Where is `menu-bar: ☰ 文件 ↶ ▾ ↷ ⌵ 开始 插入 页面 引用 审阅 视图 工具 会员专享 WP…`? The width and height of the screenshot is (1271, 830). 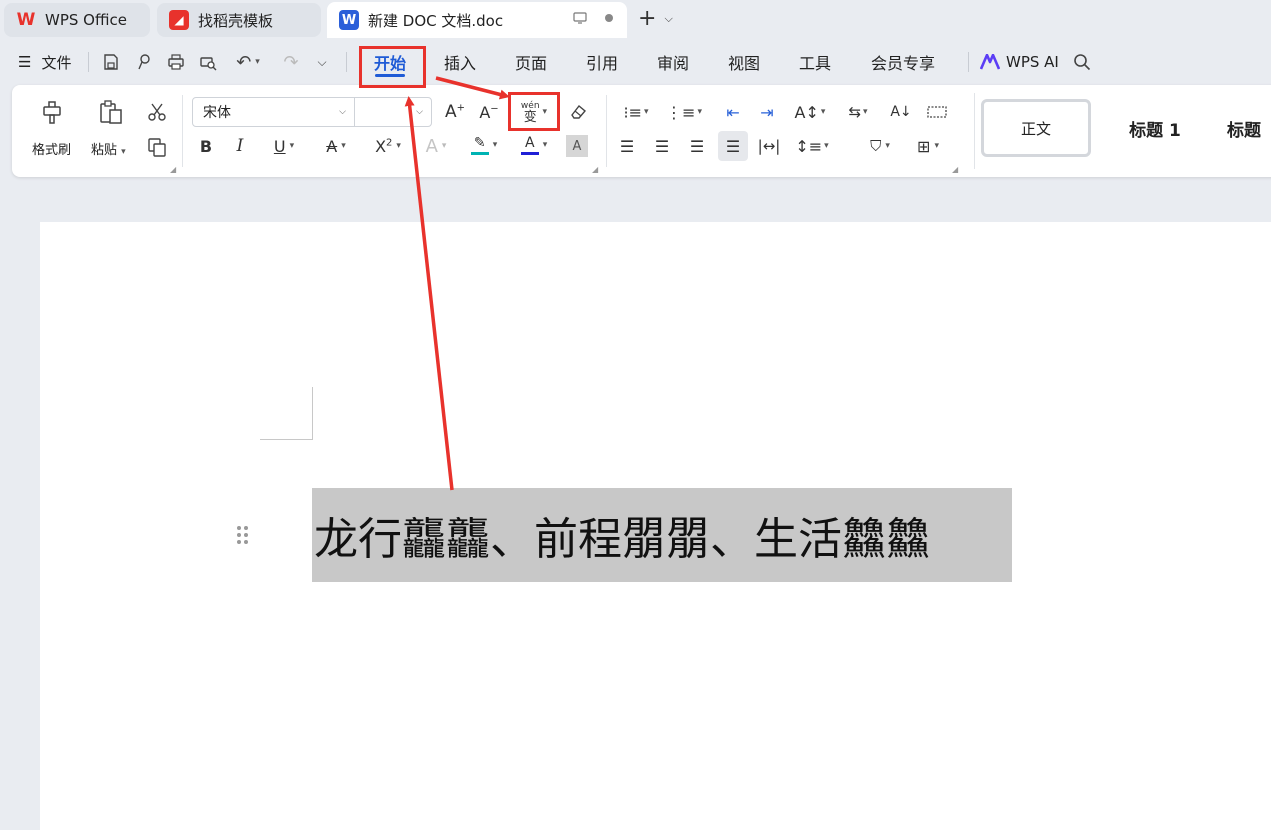
menu-bar: ☰ 文件 ↶ ▾ ↷ ⌵ 开始 插入 页面 引用 审阅 视图 工具 会员专享 WP… is located at coordinates (635, 62).